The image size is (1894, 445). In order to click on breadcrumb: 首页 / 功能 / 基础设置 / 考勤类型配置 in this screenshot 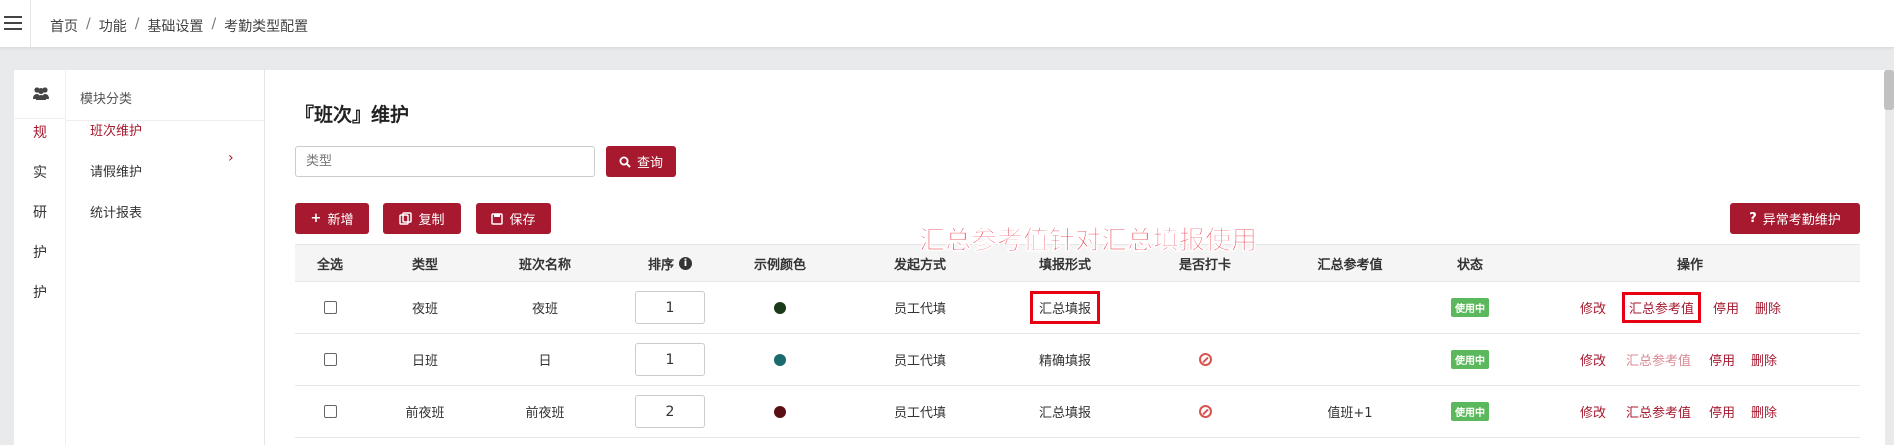, I will do `click(179, 26)`.